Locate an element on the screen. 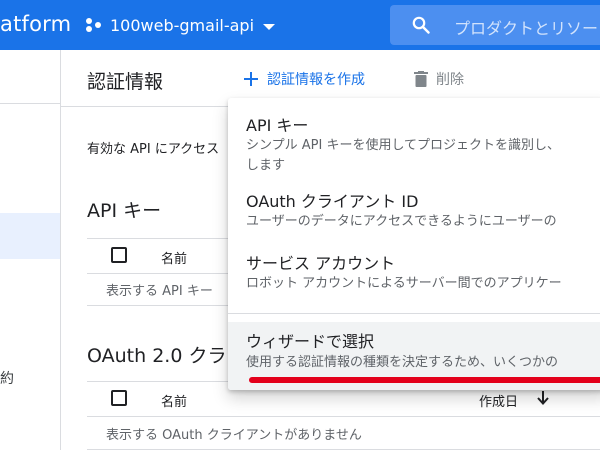 This screenshot has height=450, width=600. menu-item-api-key: API キー シンプル API キーを使用してプロジェクトを識別し、 します is located at coordinates (414, 142).